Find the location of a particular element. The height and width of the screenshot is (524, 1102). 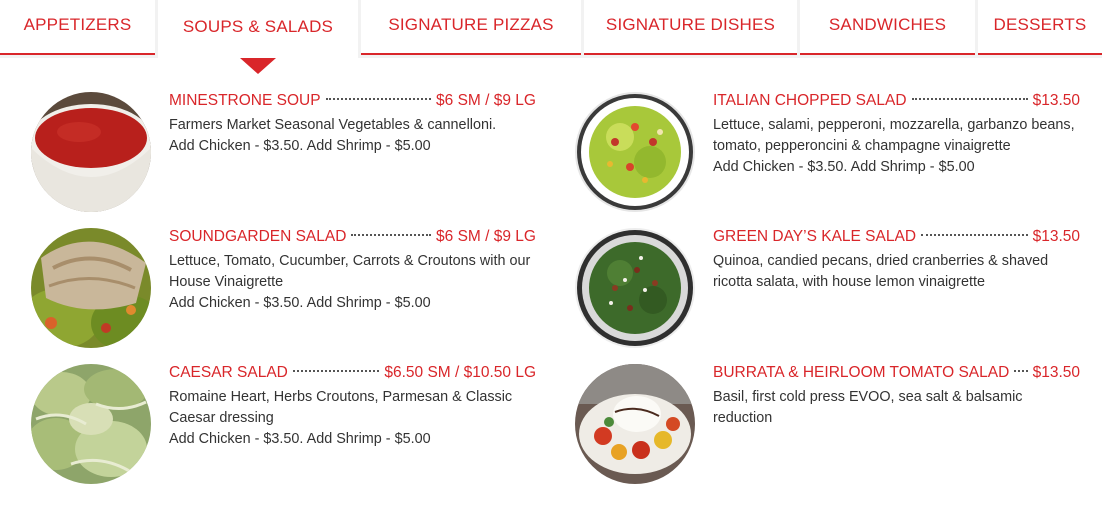

tab-desserts: DESSERTS is located at coordinates (1040, 27).